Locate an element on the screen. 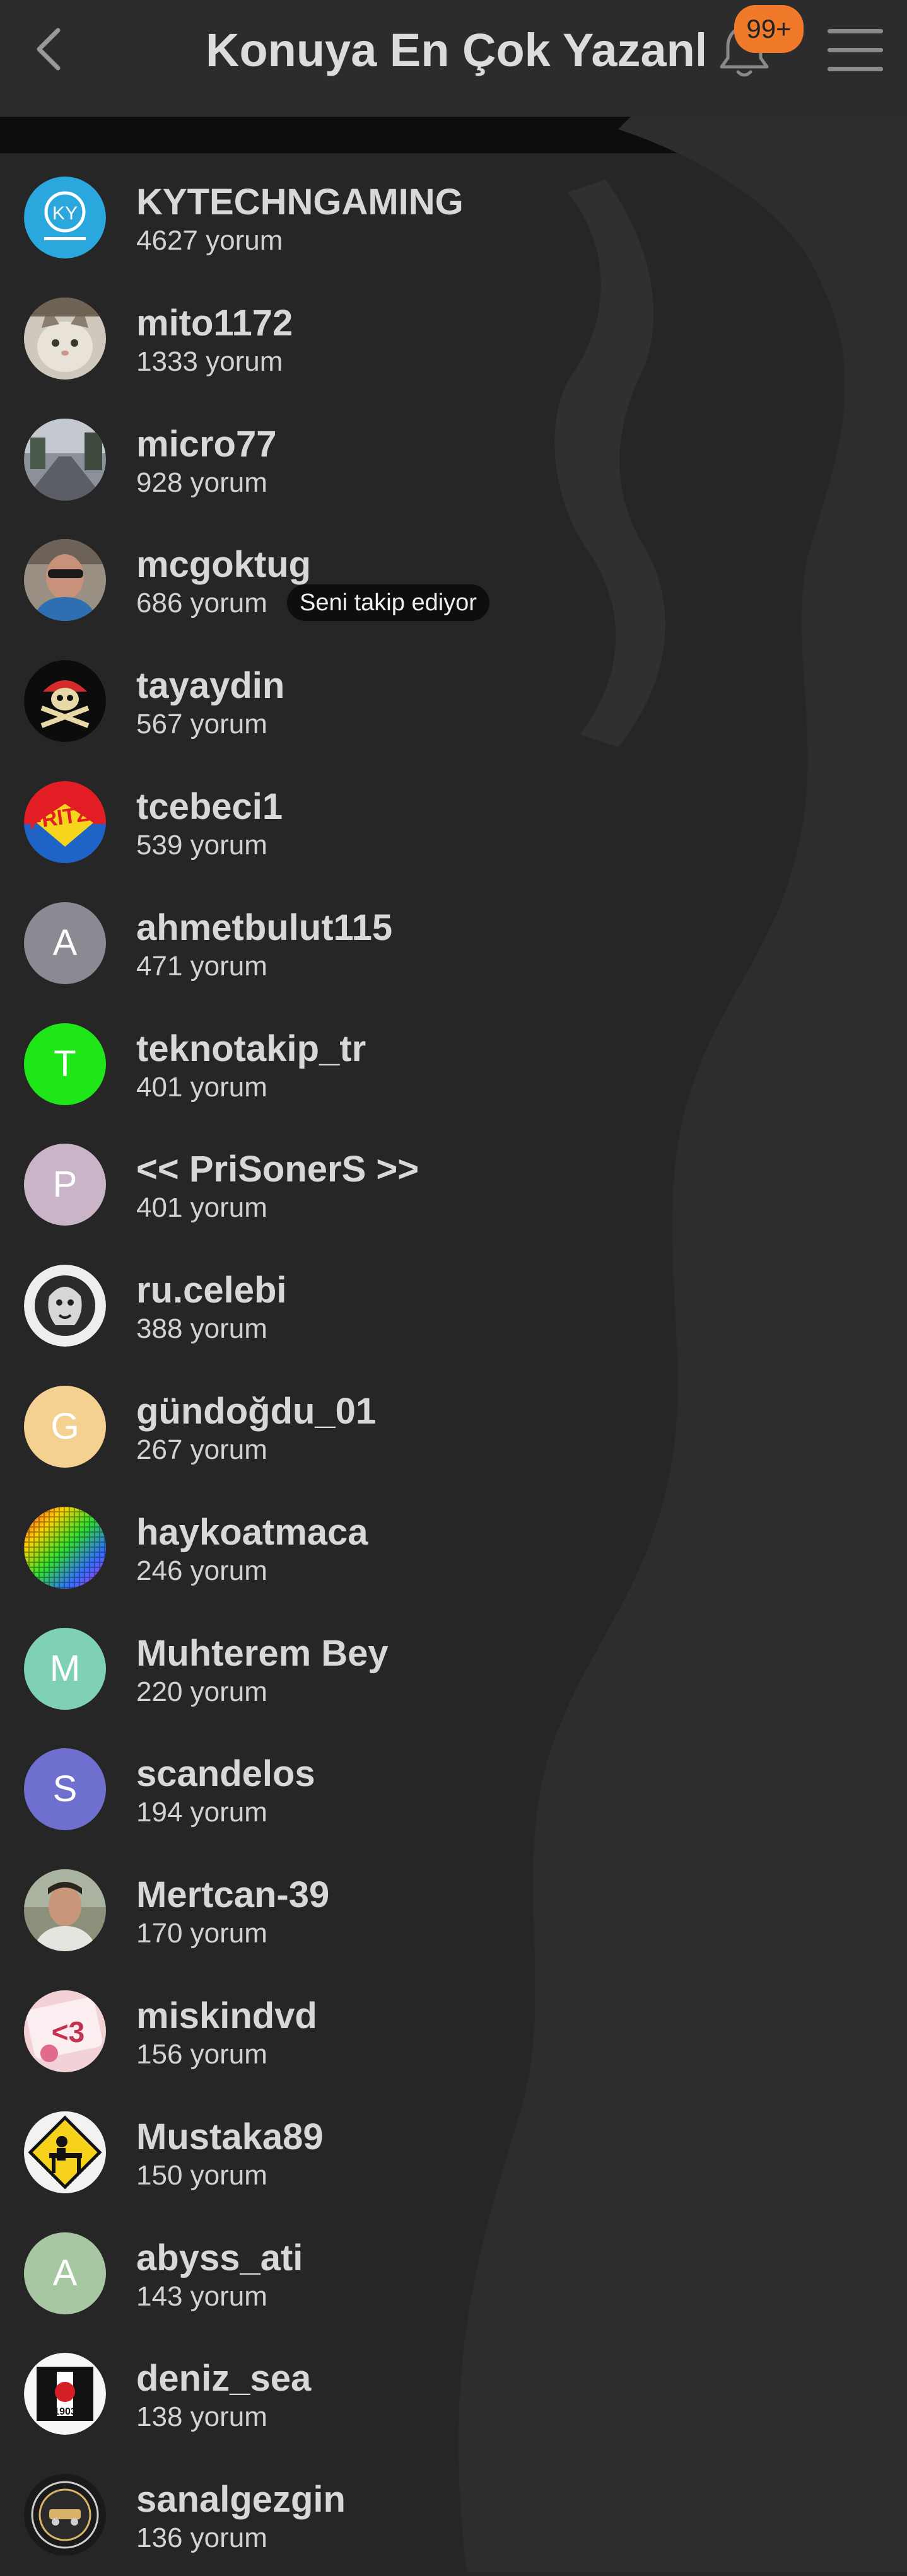 The height and width of the screenshot is (2576, 907). man-photo-icon is located at coordinates (65, 1910).